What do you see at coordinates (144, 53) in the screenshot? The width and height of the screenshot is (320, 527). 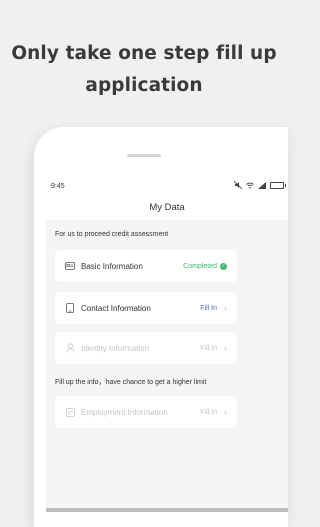 I see `headline-line-1: Only take one step fill up` at bounding box center [144, 53].